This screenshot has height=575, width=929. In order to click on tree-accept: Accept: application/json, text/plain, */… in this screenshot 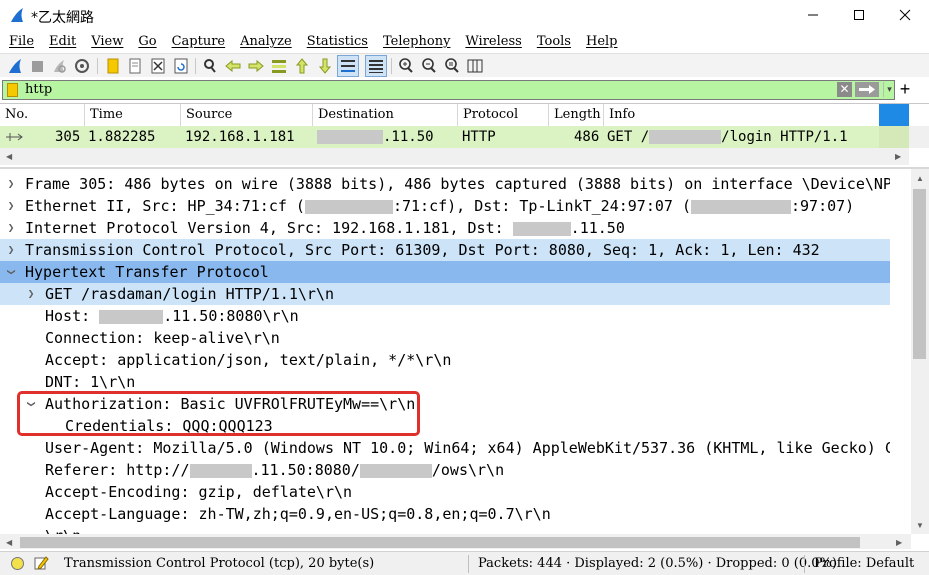, I will do `click(445, 360)`.